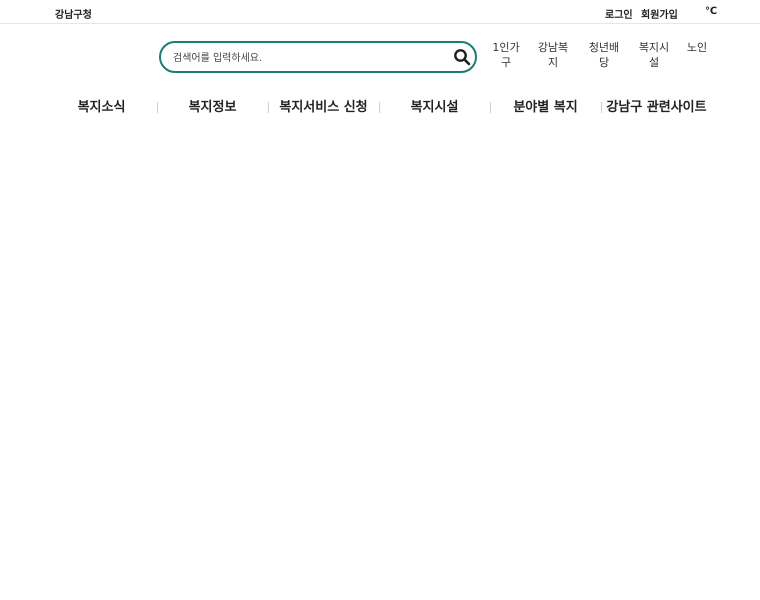 This screenshot has width=760, height=600. What do you see at coordinates (697, 47) in the screenshot?
I see `quick-link-senior: 노인` at bounding box center [697, 47].